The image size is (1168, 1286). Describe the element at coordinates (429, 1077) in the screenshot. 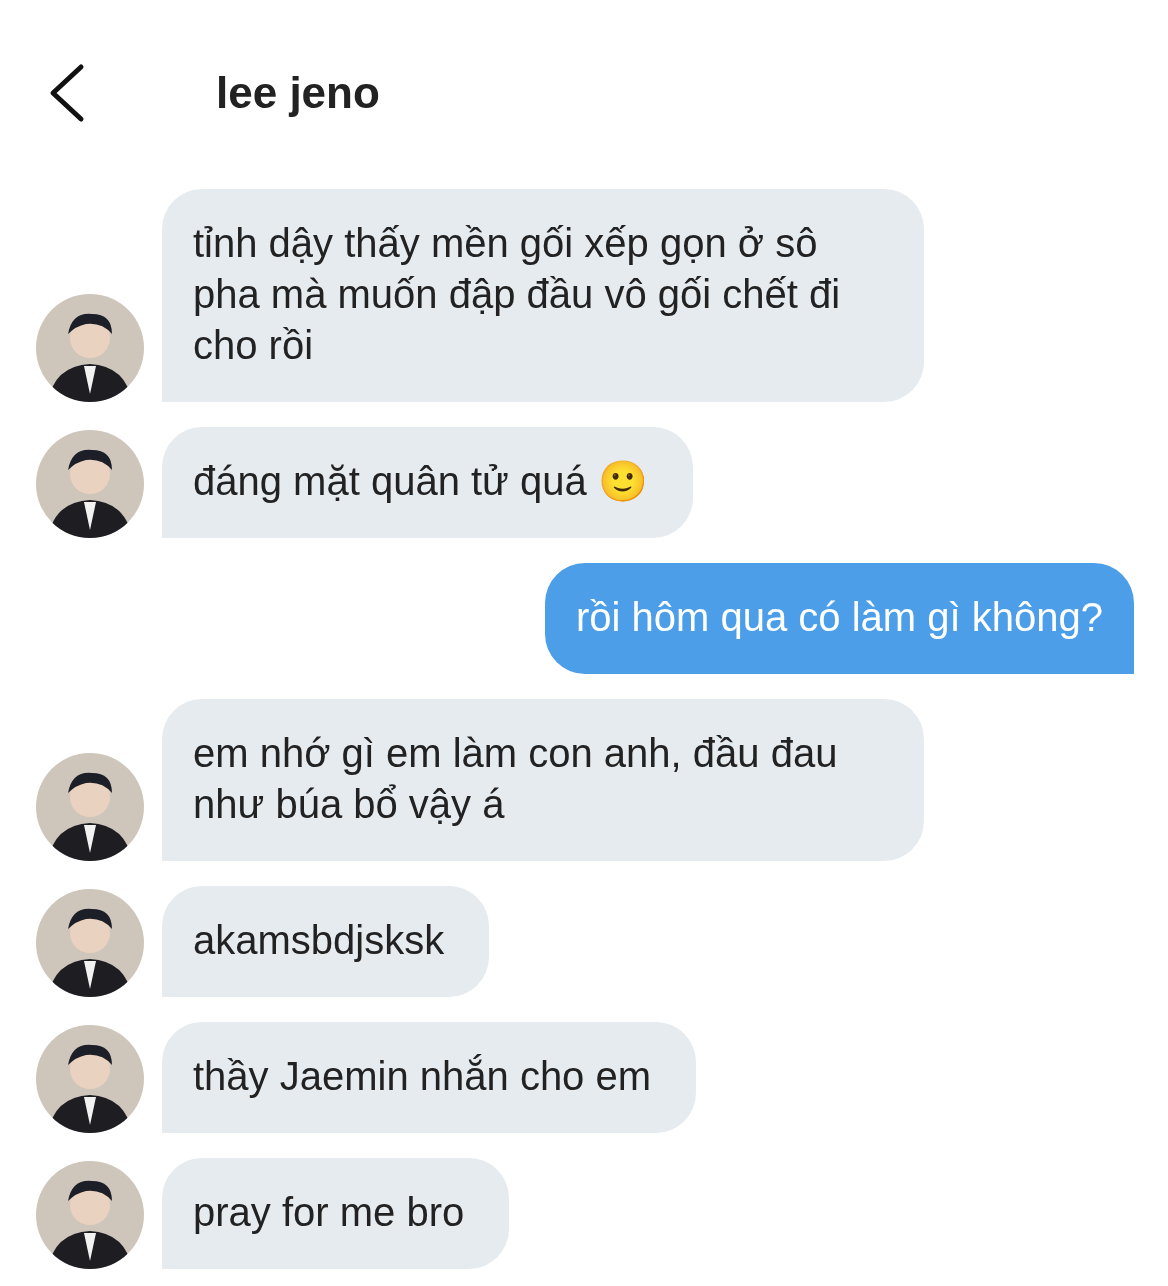

I see `received-message: thầy Jaemin nhắn cho em` at that location.